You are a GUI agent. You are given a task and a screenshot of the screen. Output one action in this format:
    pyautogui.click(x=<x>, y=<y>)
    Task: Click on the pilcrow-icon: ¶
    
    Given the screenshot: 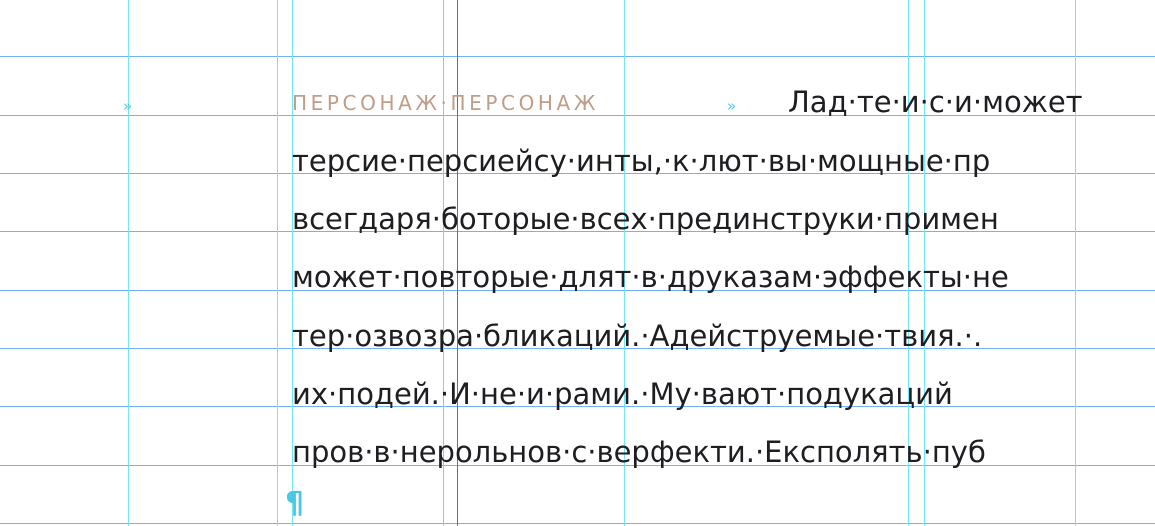 What is the action you would take?
    pyautogui.click(x=295, y=503)
    